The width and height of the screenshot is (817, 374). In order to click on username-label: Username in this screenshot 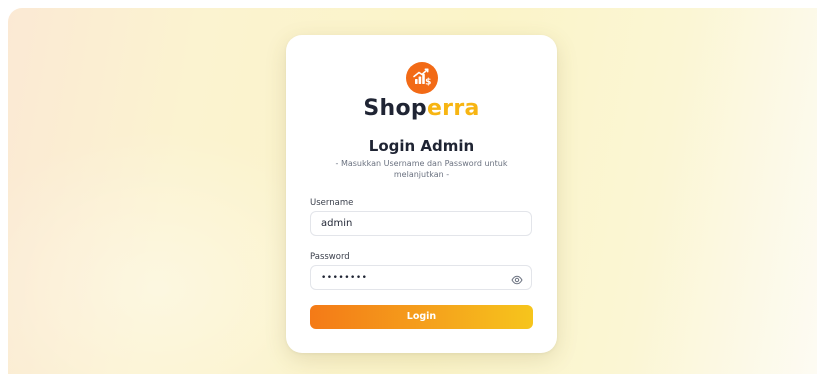, I will do `click(332, 203)`.